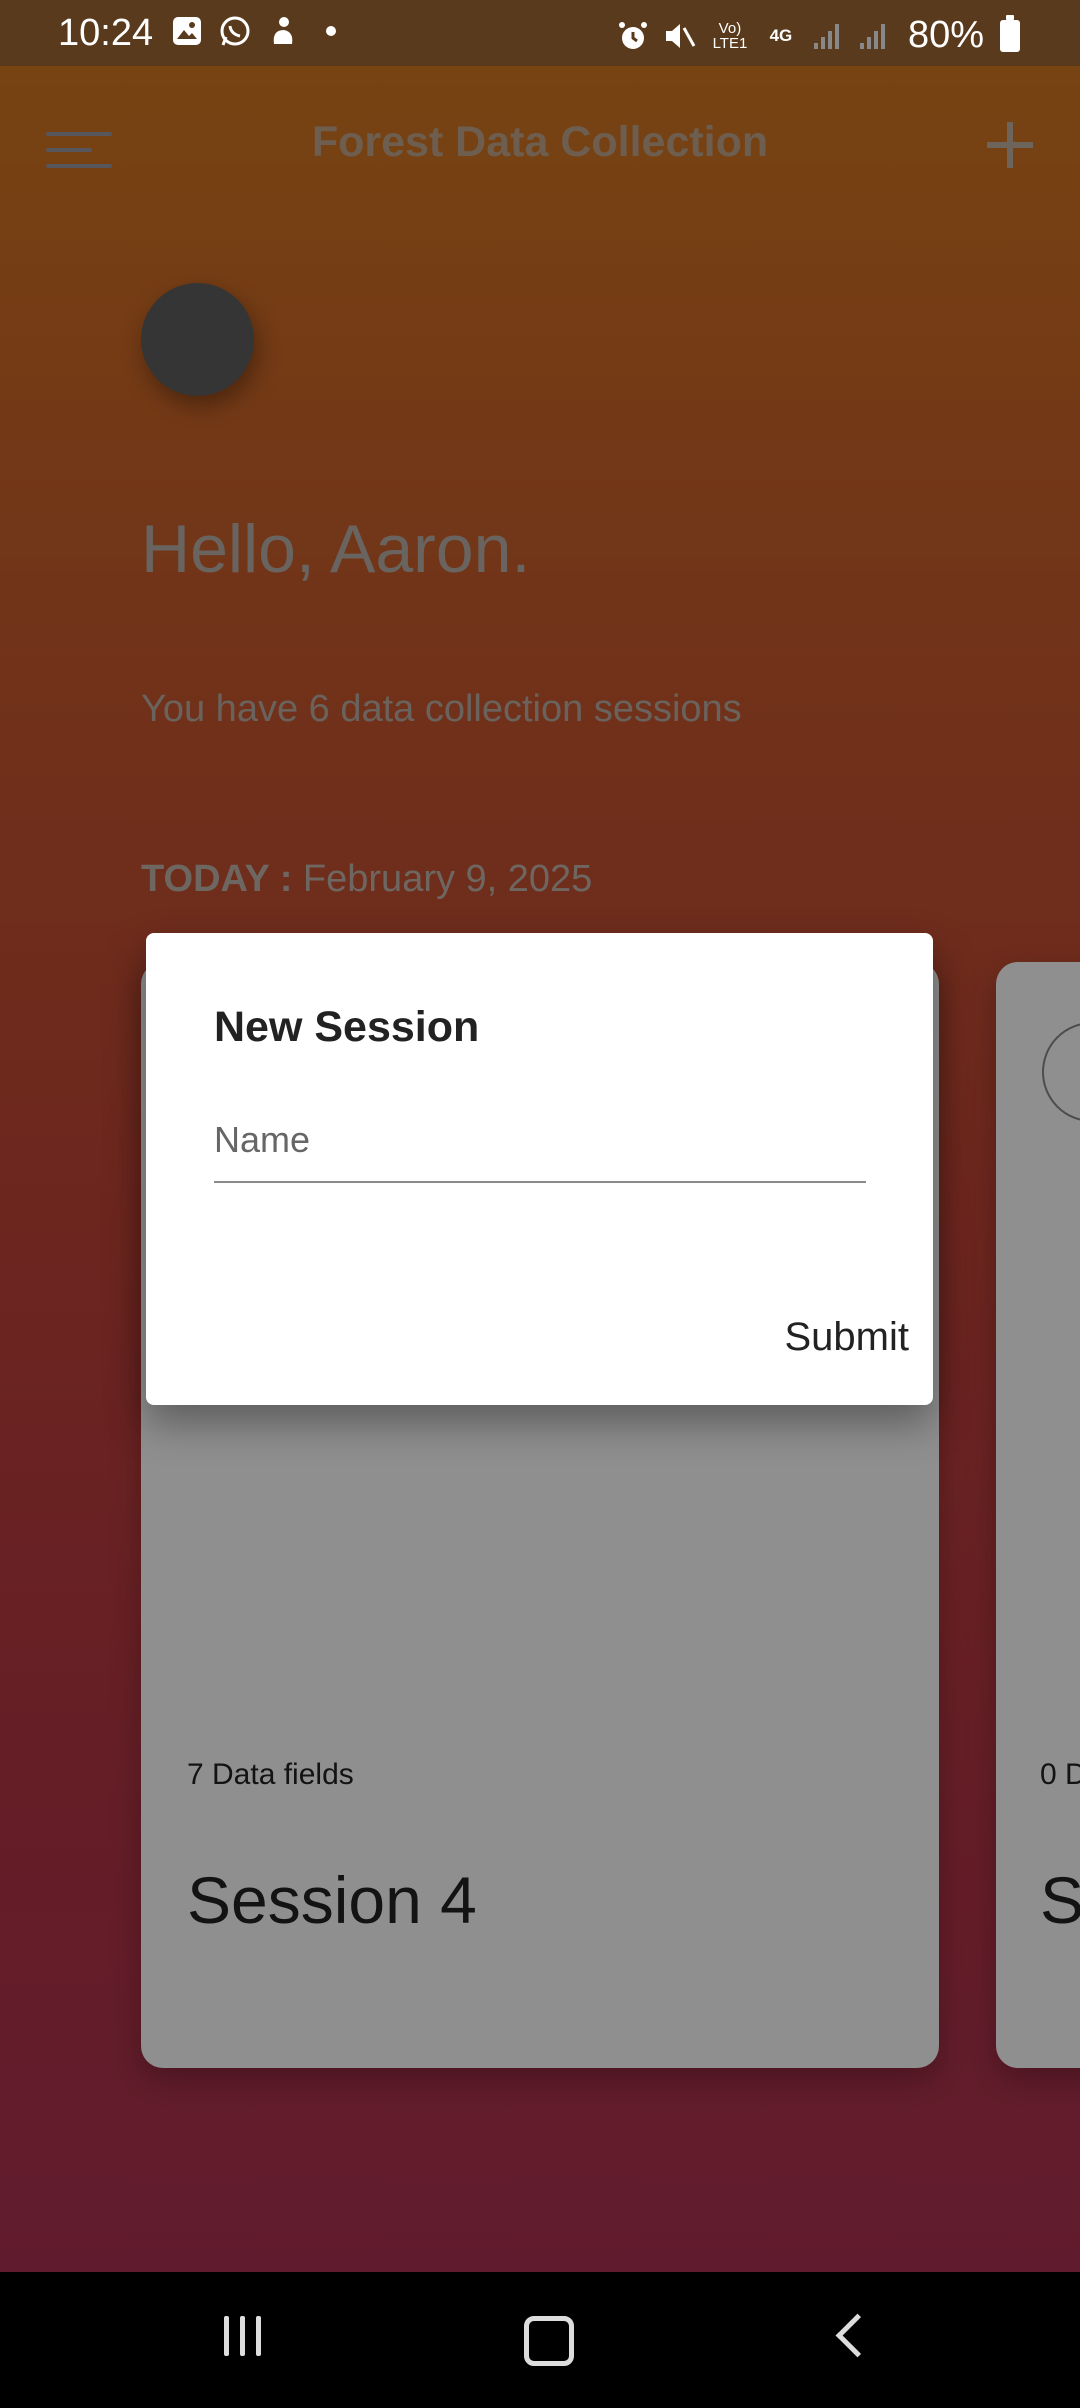  What do you see at coordinates (540, 1140) in the screenshot?
I see `name-input` at bounding box center [540, 1140].